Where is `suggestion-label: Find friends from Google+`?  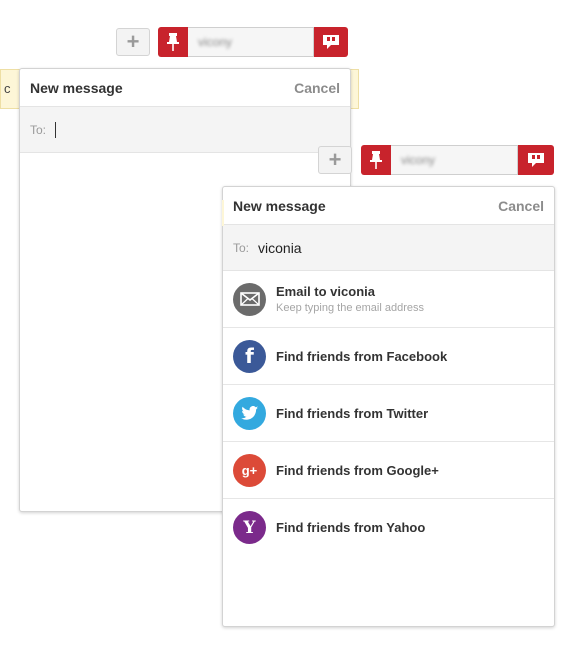 suggestion-label: Find friends from Google+ is located at coordinates (357, 470).